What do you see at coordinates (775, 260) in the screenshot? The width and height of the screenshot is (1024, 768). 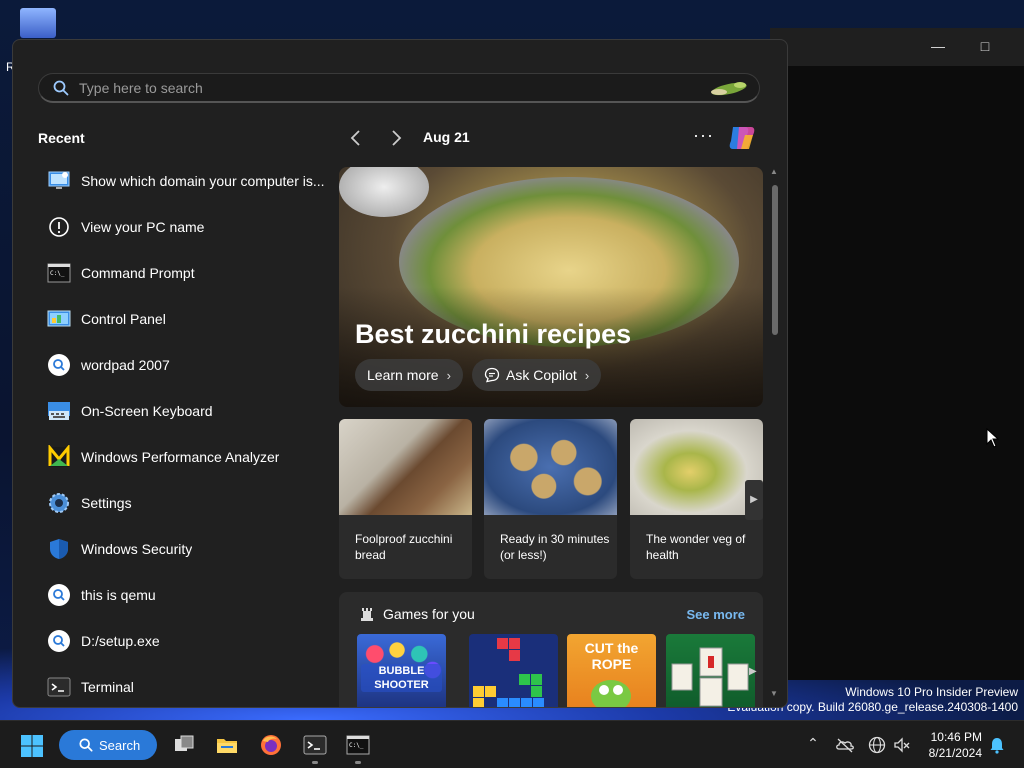 I see `scrollbar-thumb` at bounding box center [775, 260].